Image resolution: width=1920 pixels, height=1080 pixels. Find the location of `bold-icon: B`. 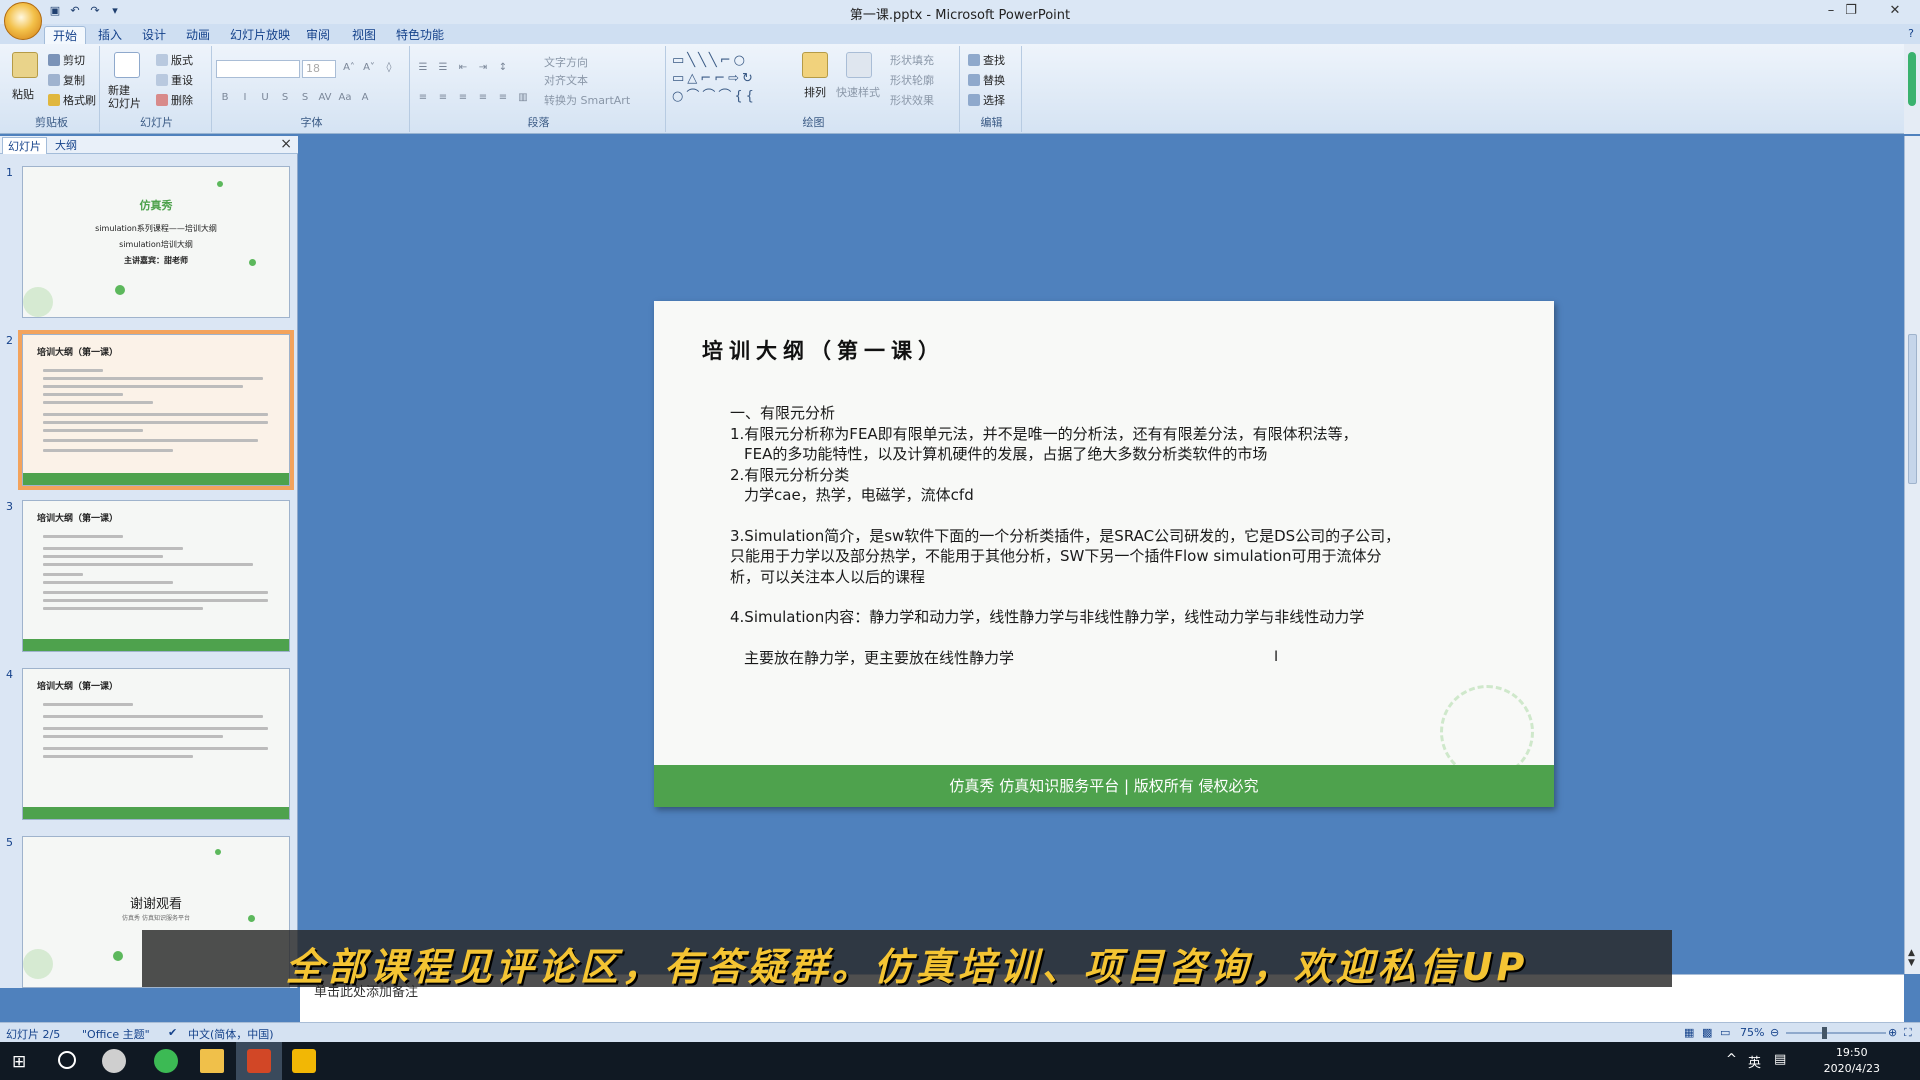

bold-icon: B is located at coordinates (225, 98).